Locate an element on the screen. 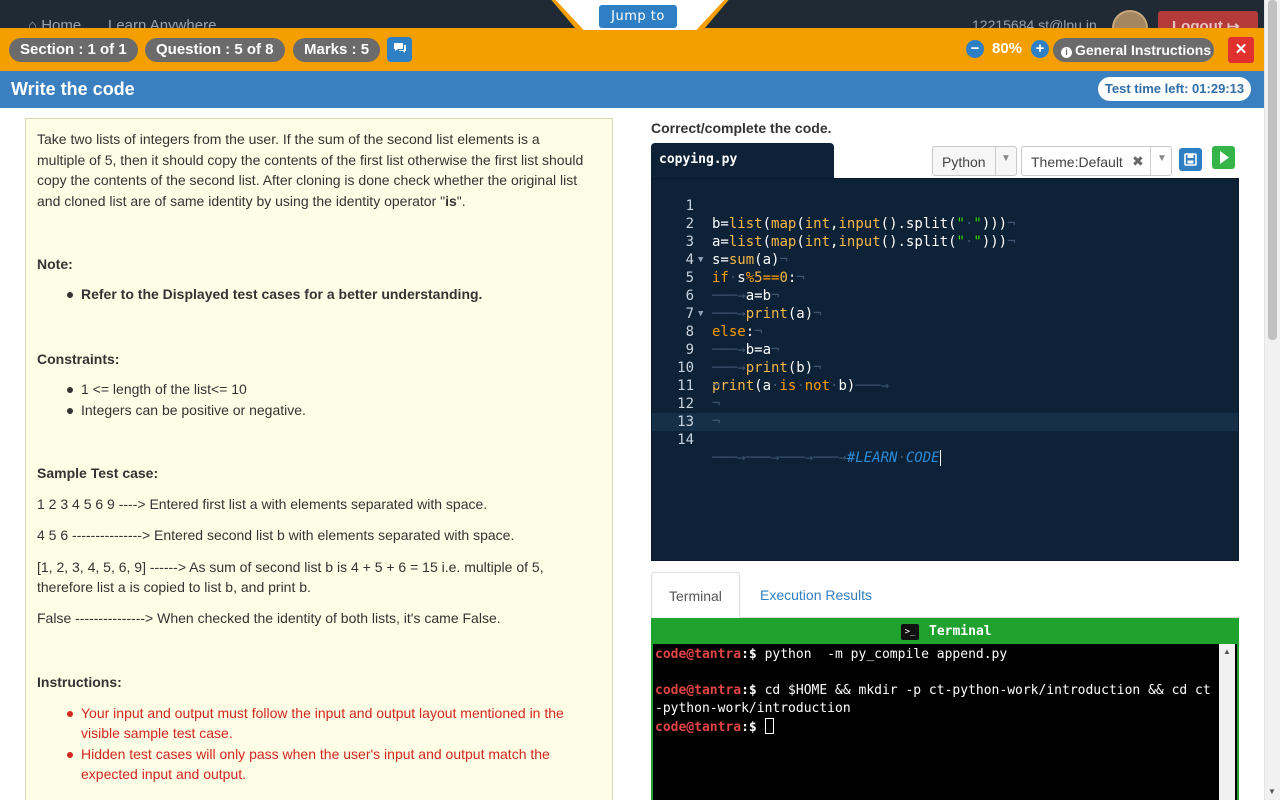  code-line: 4 ▼ if·s%5==0:¬ is located at coordinates (745, 269).